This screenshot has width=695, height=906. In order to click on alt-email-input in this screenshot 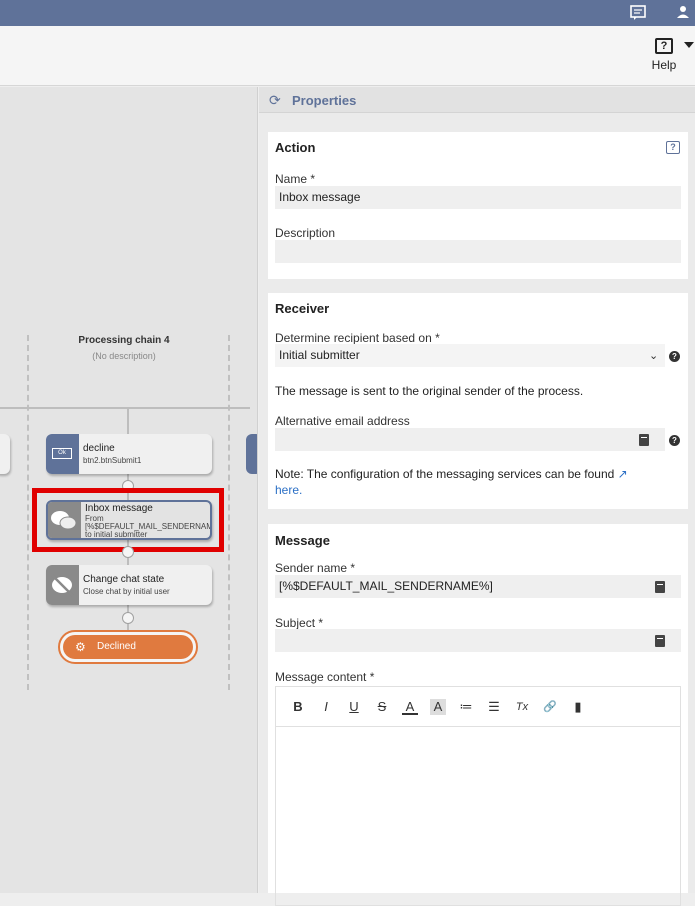, I will do `click(470, 439)`.